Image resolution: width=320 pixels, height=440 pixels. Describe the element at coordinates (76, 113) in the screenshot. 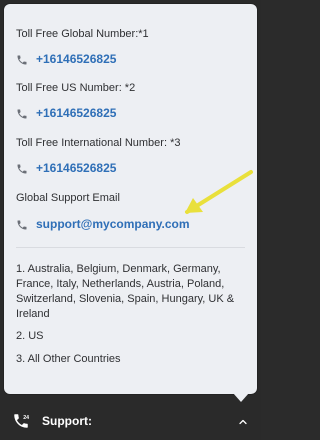

I see `us-number-link: +16146526825` at that location.